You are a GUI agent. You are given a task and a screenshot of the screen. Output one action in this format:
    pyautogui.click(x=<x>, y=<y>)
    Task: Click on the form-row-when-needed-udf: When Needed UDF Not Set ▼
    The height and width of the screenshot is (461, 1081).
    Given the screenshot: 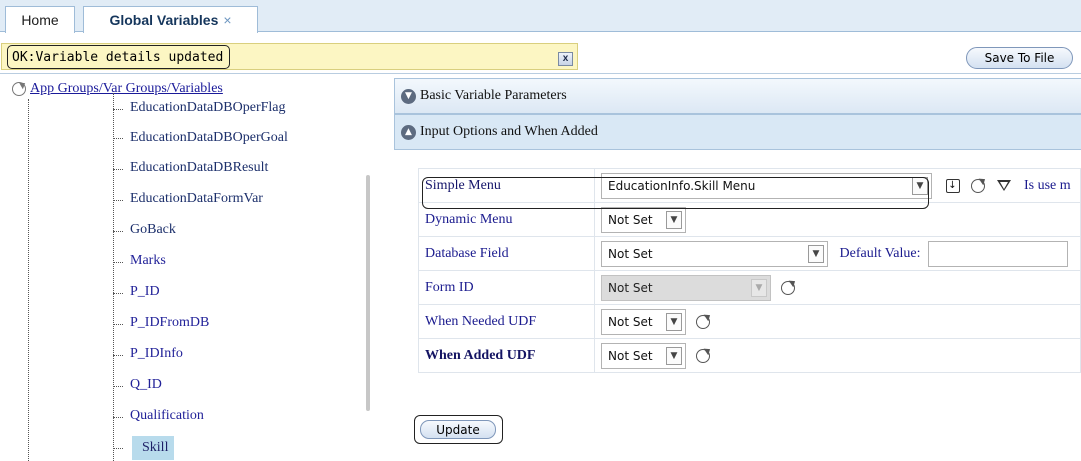 What is the action you would take?
    pyautogui.click(x=749, y=321)
    